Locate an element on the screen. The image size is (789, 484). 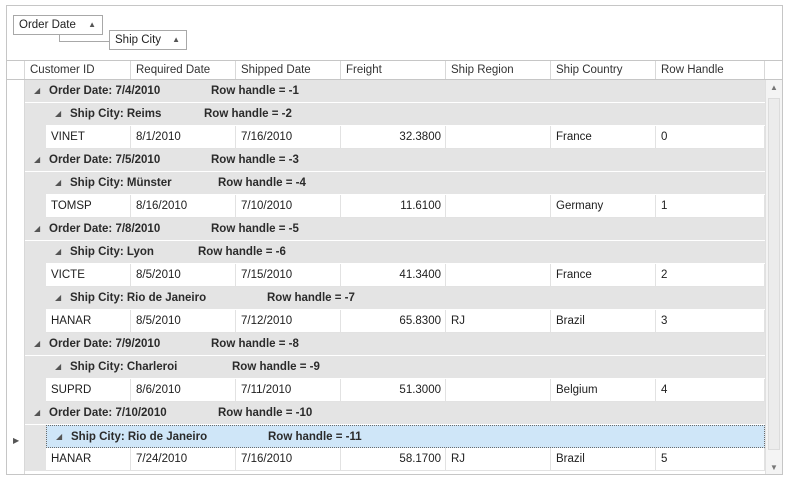
group-row-ship-city: ◢ Ship City: Reims Row handle = -2 is located at coordinates (405, 114).